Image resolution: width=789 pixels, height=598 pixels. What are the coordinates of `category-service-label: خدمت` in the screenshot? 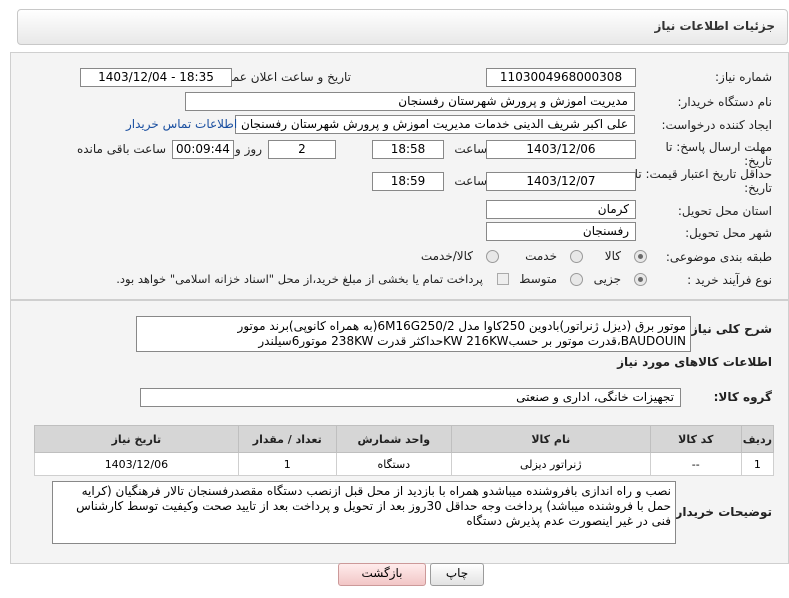 It's located at (541, 256).